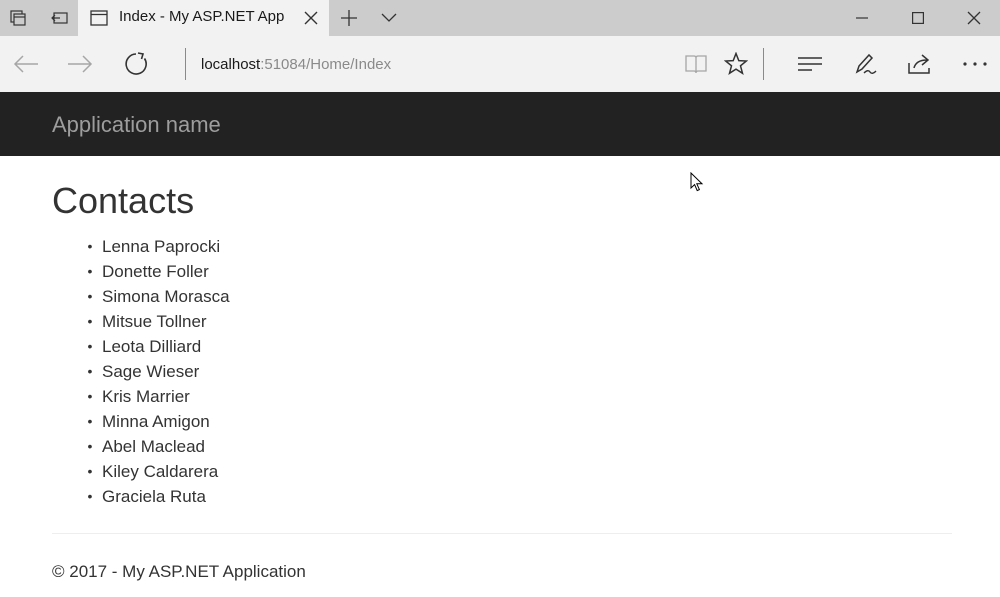 Image resolution: width=1000 pixels, height=597 pixels. What do you see at coordinates (18, 18) in the screenshot?
I see `tab-manager-icon` at bounding box center [18, 18].